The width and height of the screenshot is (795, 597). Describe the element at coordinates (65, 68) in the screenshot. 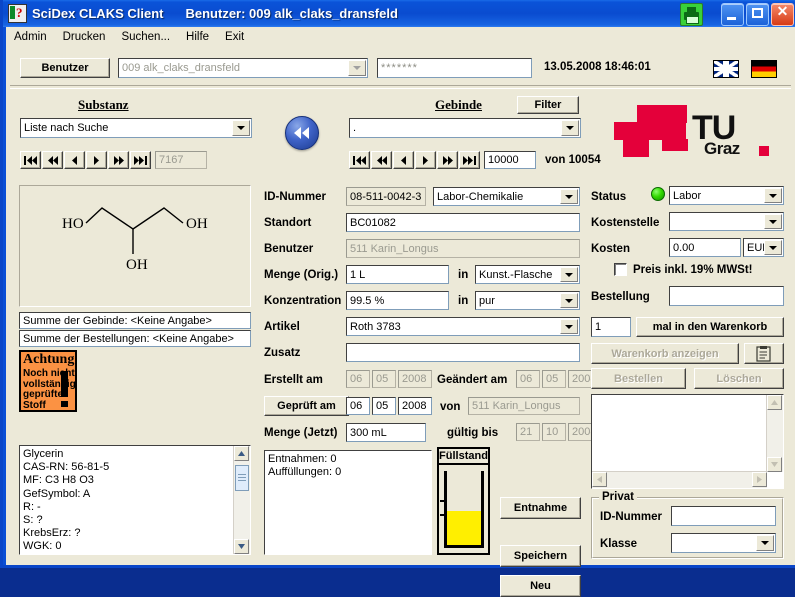

I see `benutzer-button: Benutzer` at that location.